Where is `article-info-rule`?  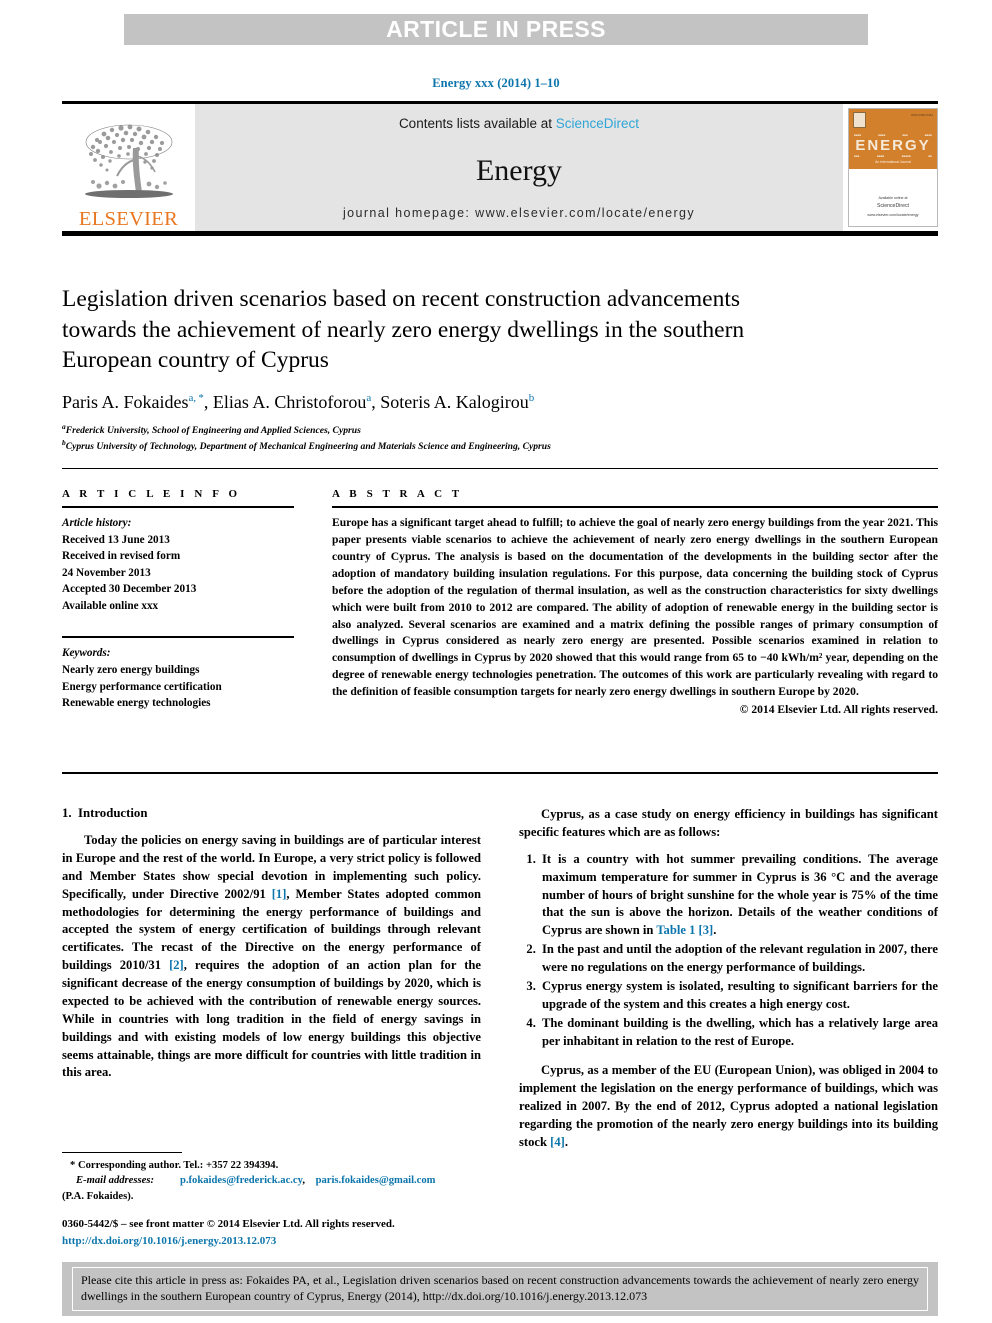 article-info-rule is located at coordinates (178, 507).